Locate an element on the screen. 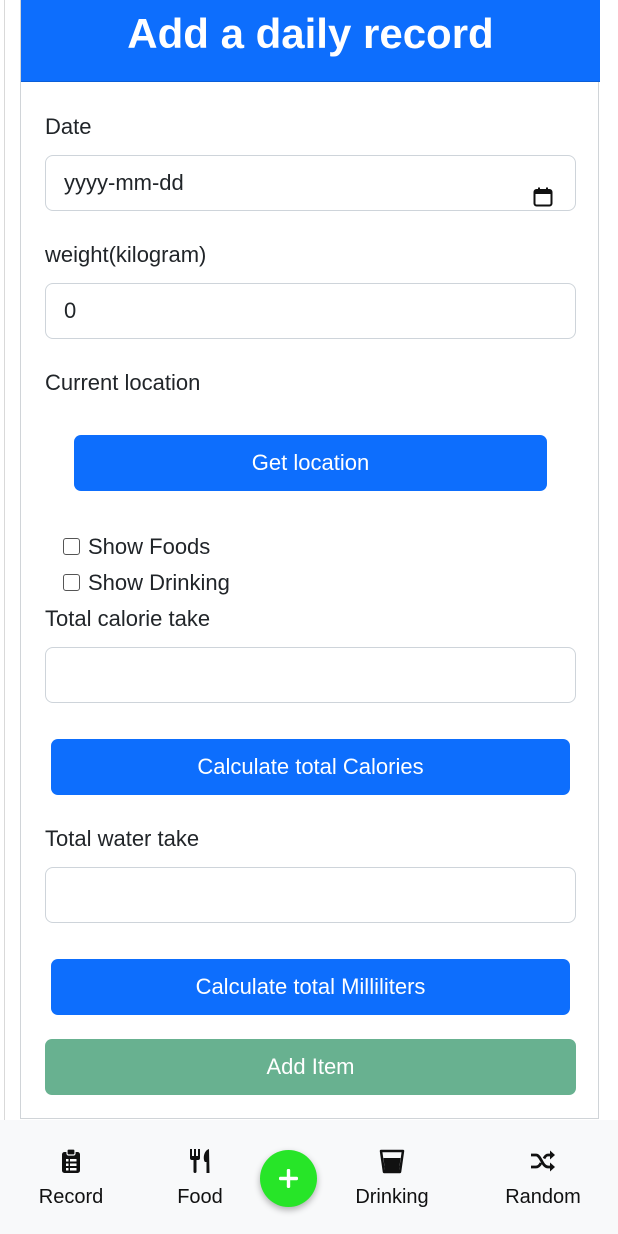 The width and height of the screenshot is (618, 1234). plus-icon is located at coordinates (288, 1178).